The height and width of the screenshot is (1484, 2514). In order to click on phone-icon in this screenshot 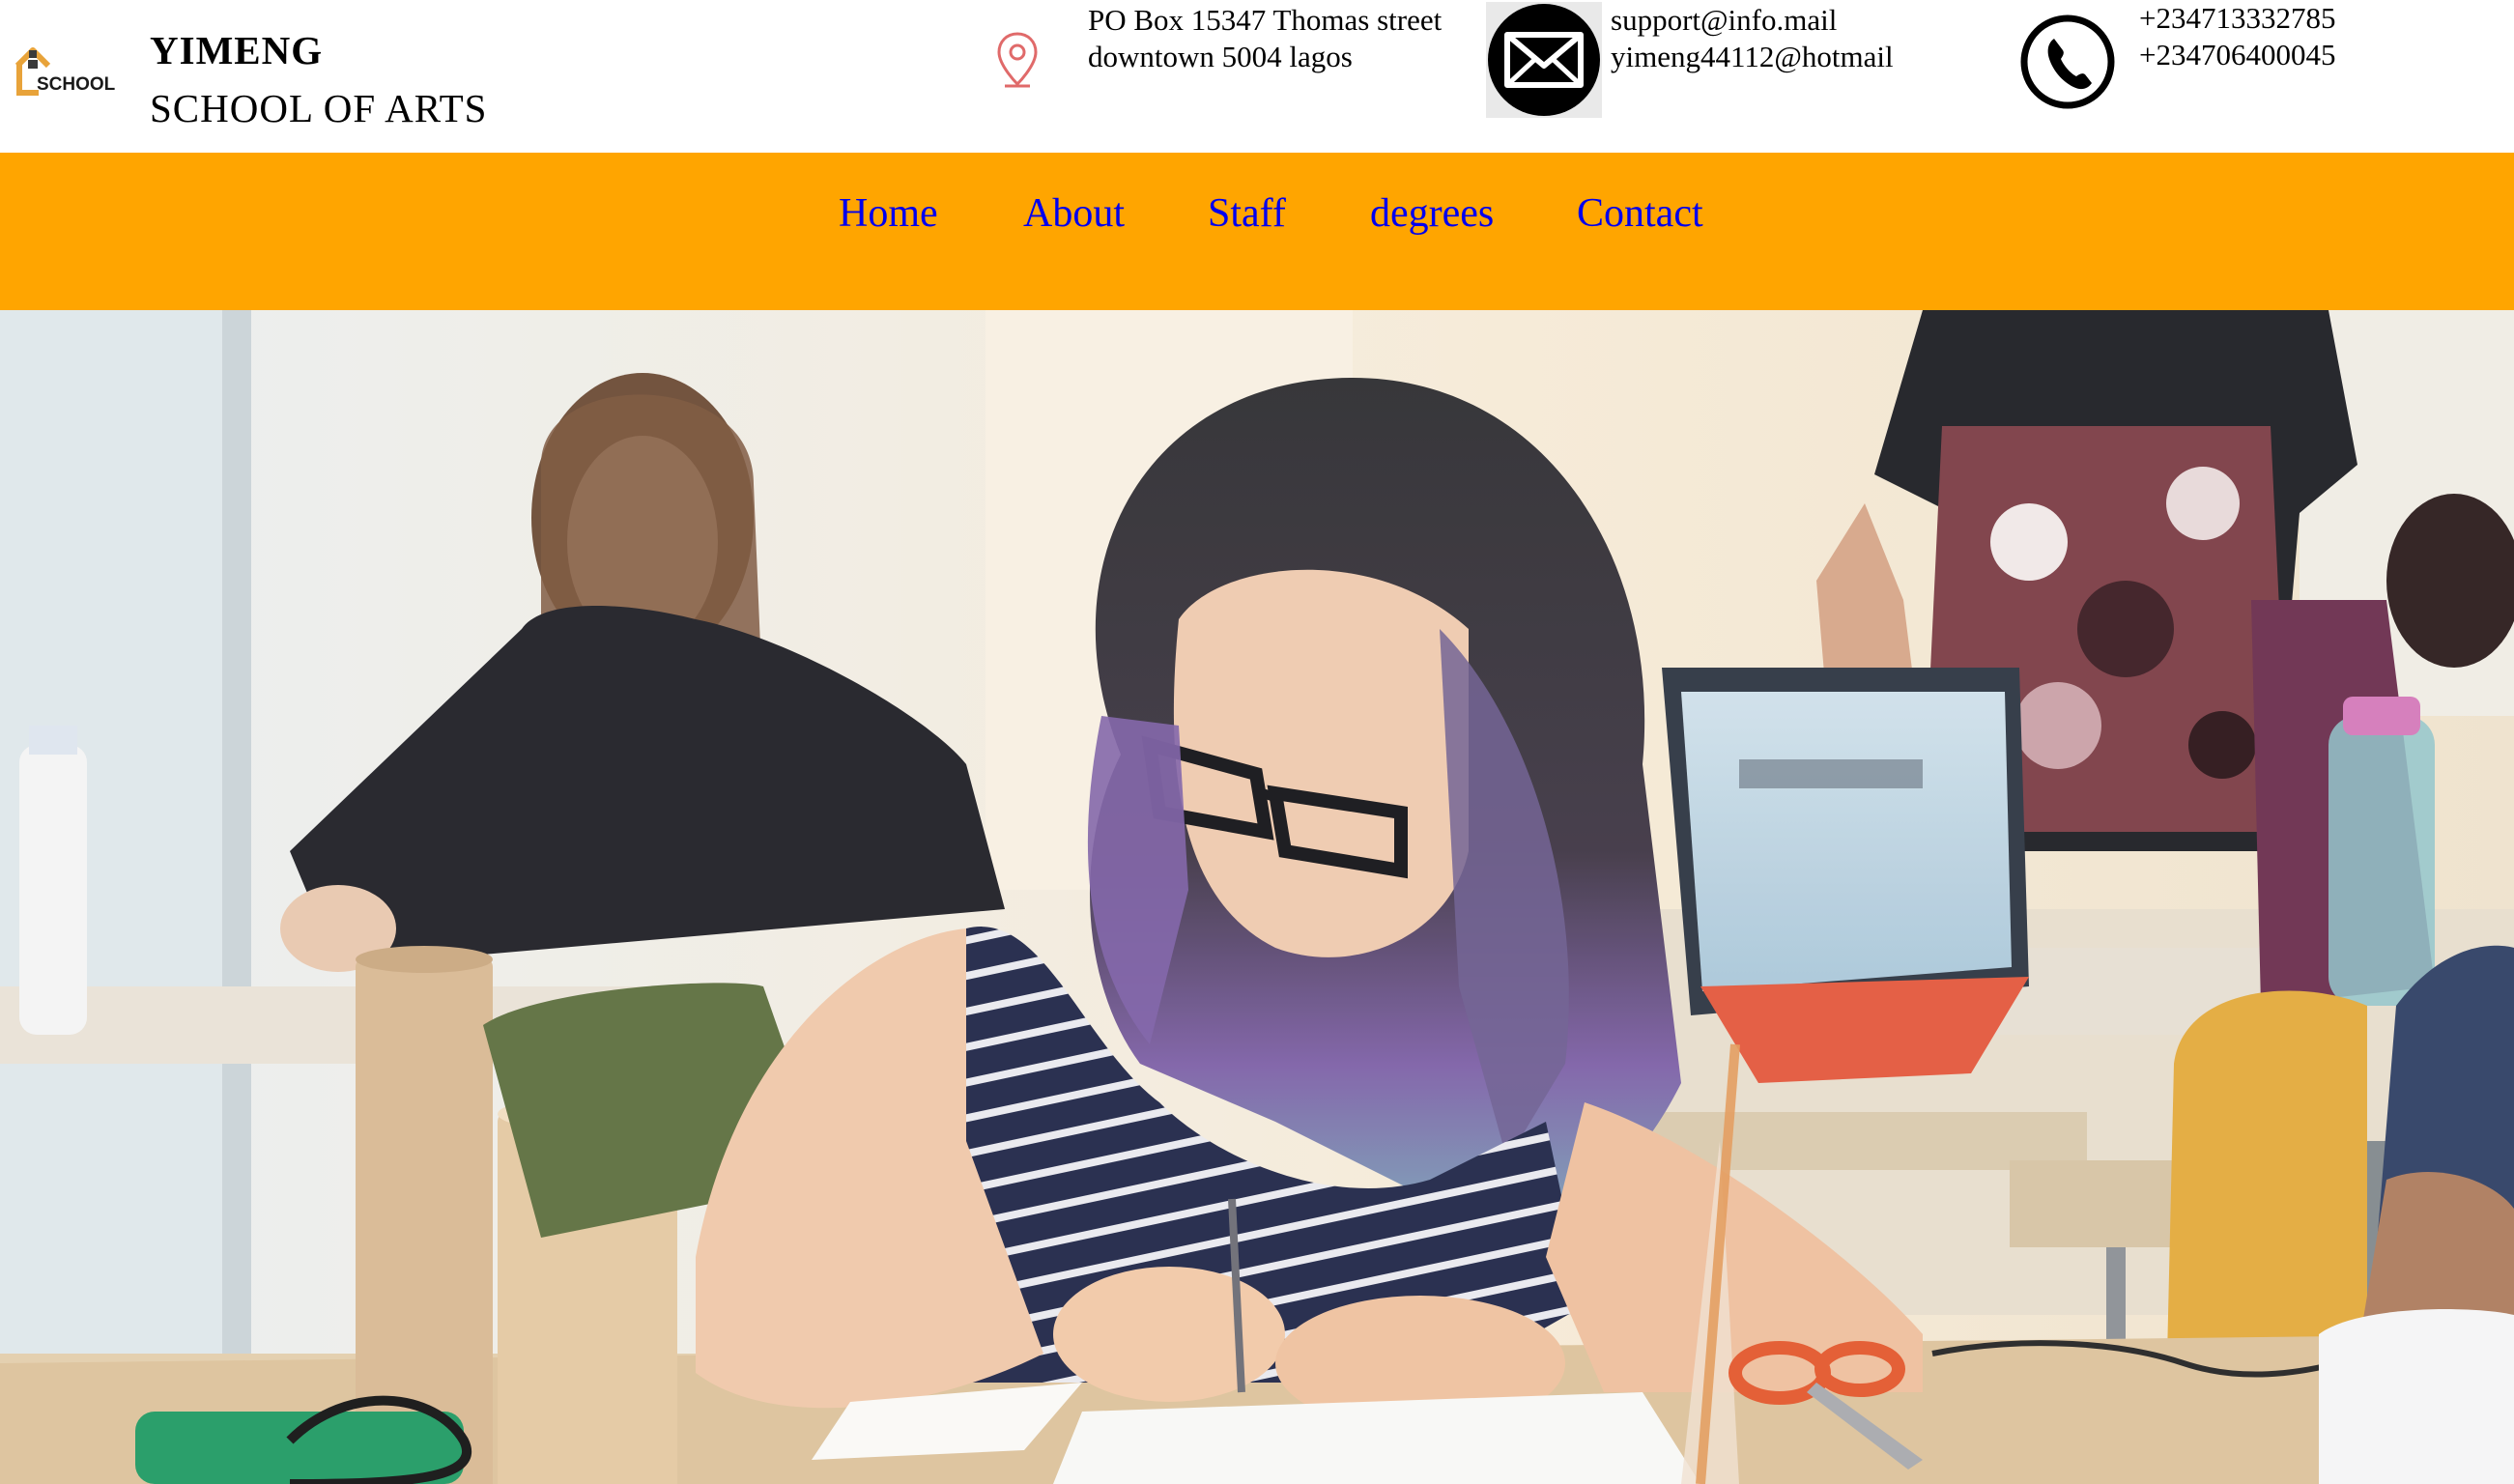, I will do `click(2067, 61)`.